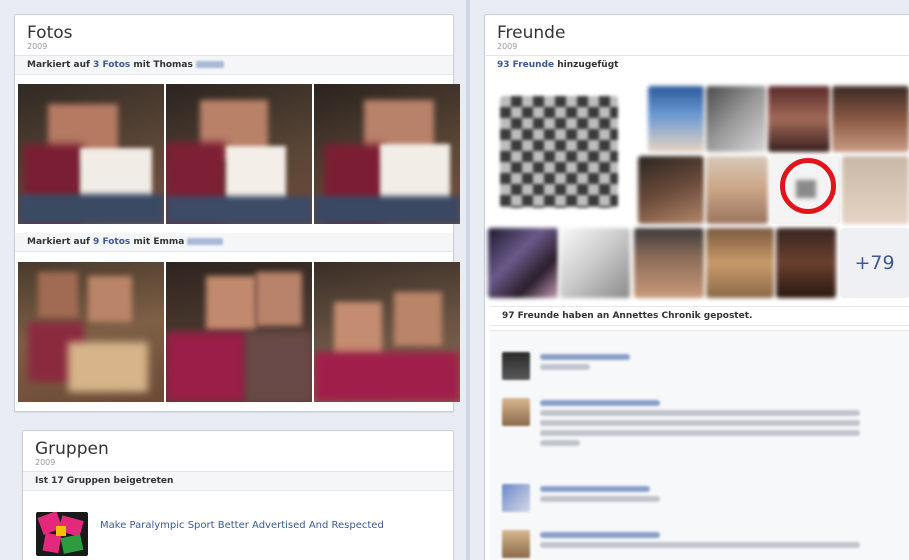  Describe the element at coordinates (468, 280) in the screenshot. I see `timeline-line` at that location.